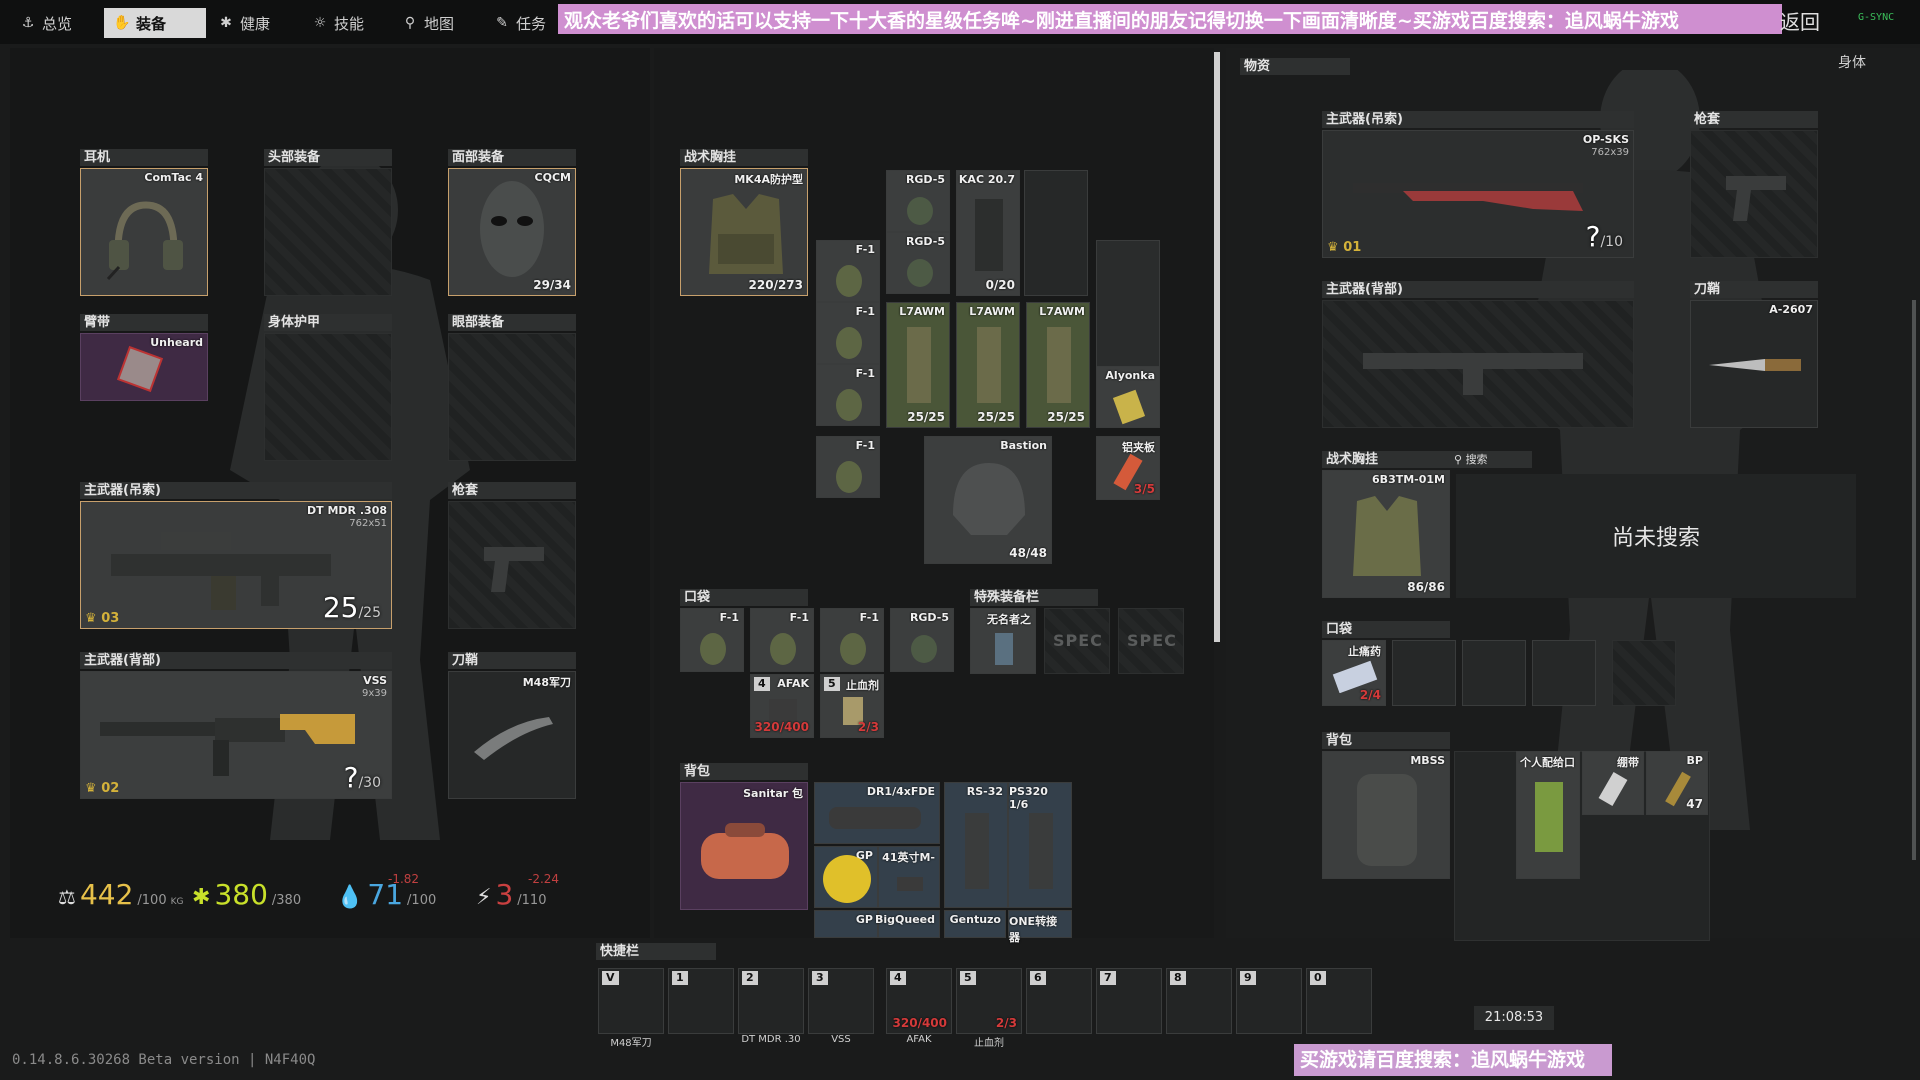  Describe the element at coordinates (340, 607) in the screenshot. I see `primary-sling-ammo-value: 25` at that location.